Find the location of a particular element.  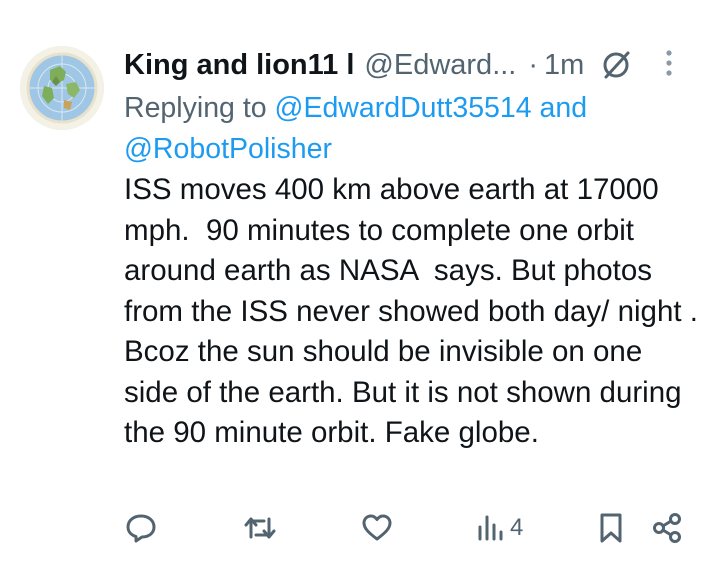

author-display-name: King and lion11 l is located at coordinates (239, 65).